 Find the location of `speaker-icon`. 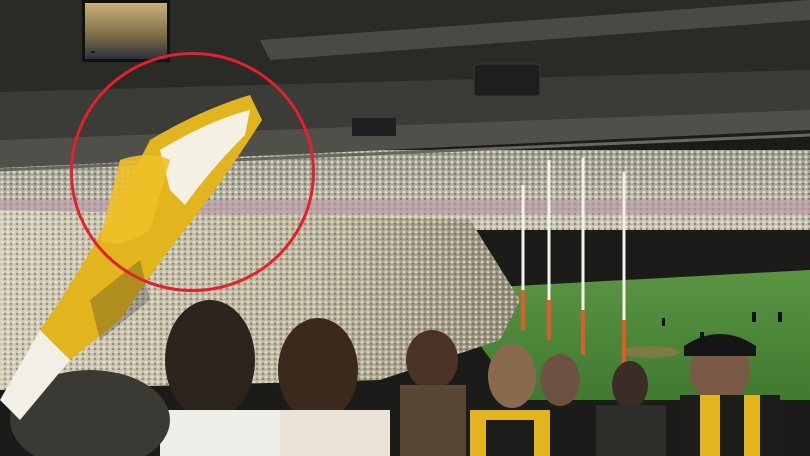

speaker-icon is located at coordinates (507, 80).